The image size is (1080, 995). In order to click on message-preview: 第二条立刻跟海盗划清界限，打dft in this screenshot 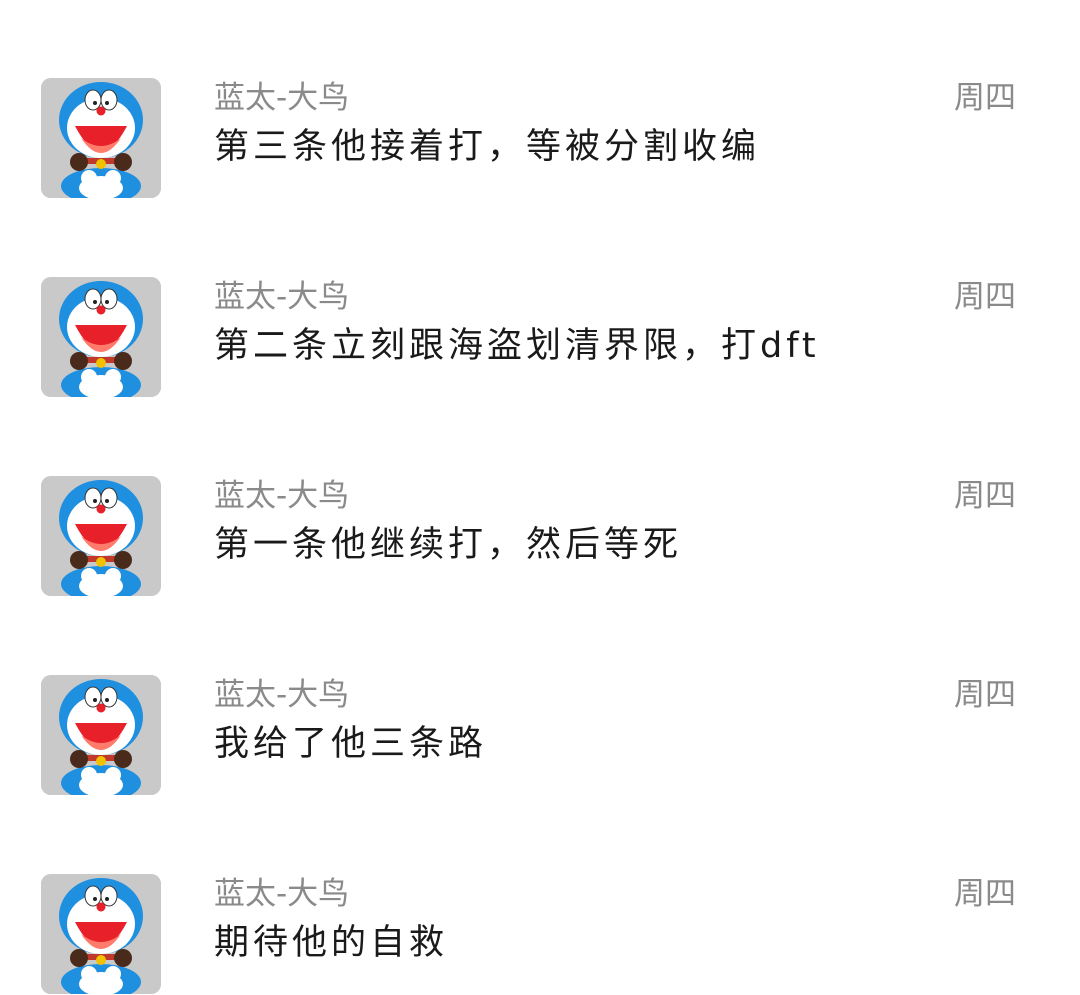, I will do `click(517, 346)`.